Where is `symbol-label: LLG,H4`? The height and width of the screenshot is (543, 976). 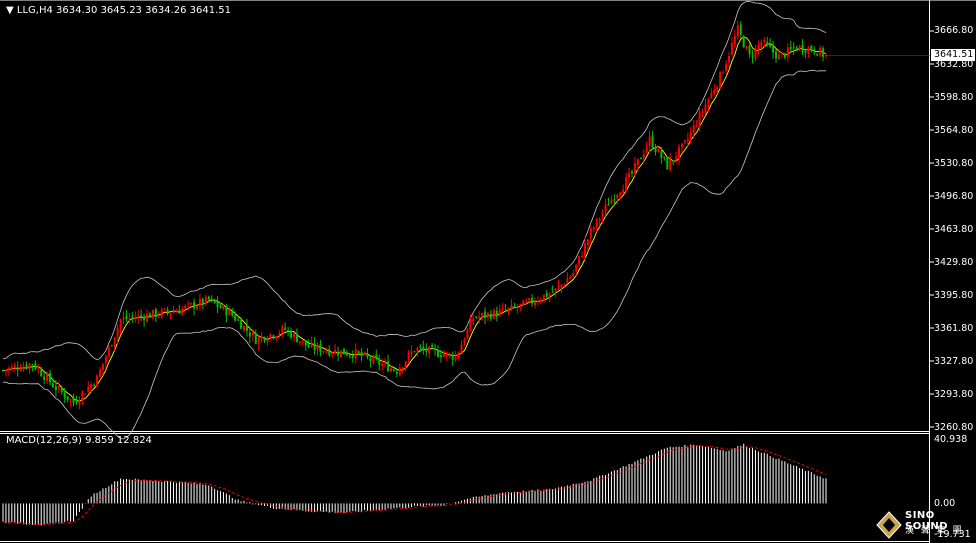 symbol-label: LLG,H4 is located at coordinates (34, 10).